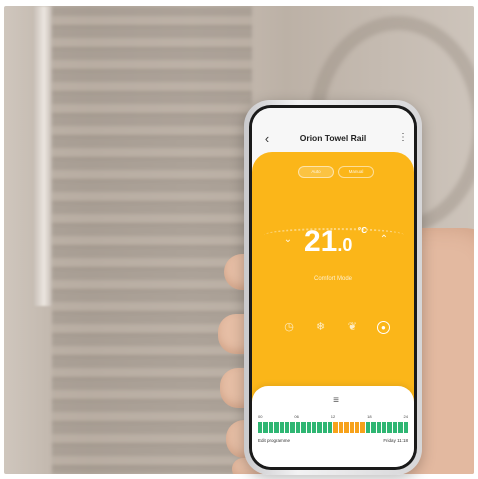 Image resolution: width=478 pixels, height=479 pixels. Describe the element at coordinates (288, 240) in the screenshot. I see `chevron-down-icon: ⌄` at that location.